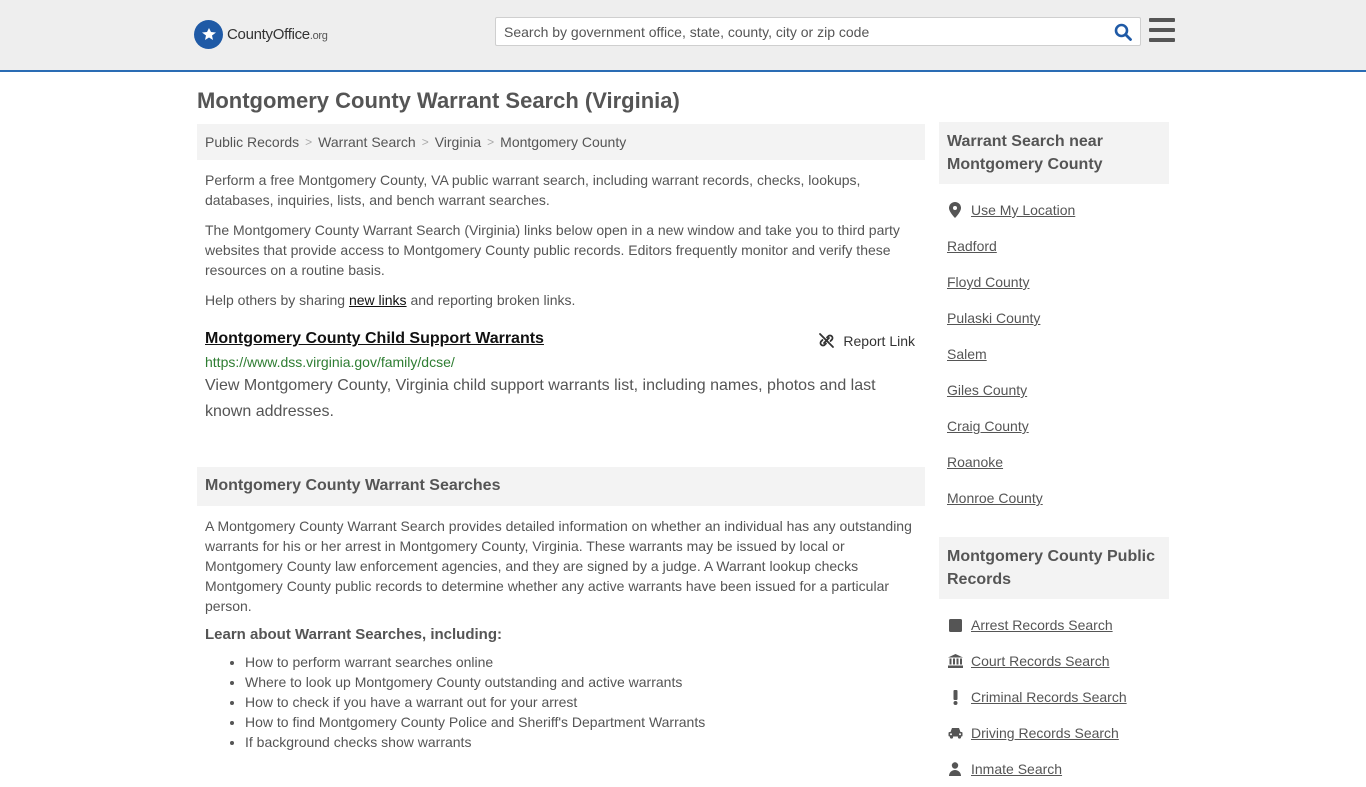 This screenshot has width=1366, height=787. I want to click on criminal-records-link: Criminal Records Search, so click(1054, 697).